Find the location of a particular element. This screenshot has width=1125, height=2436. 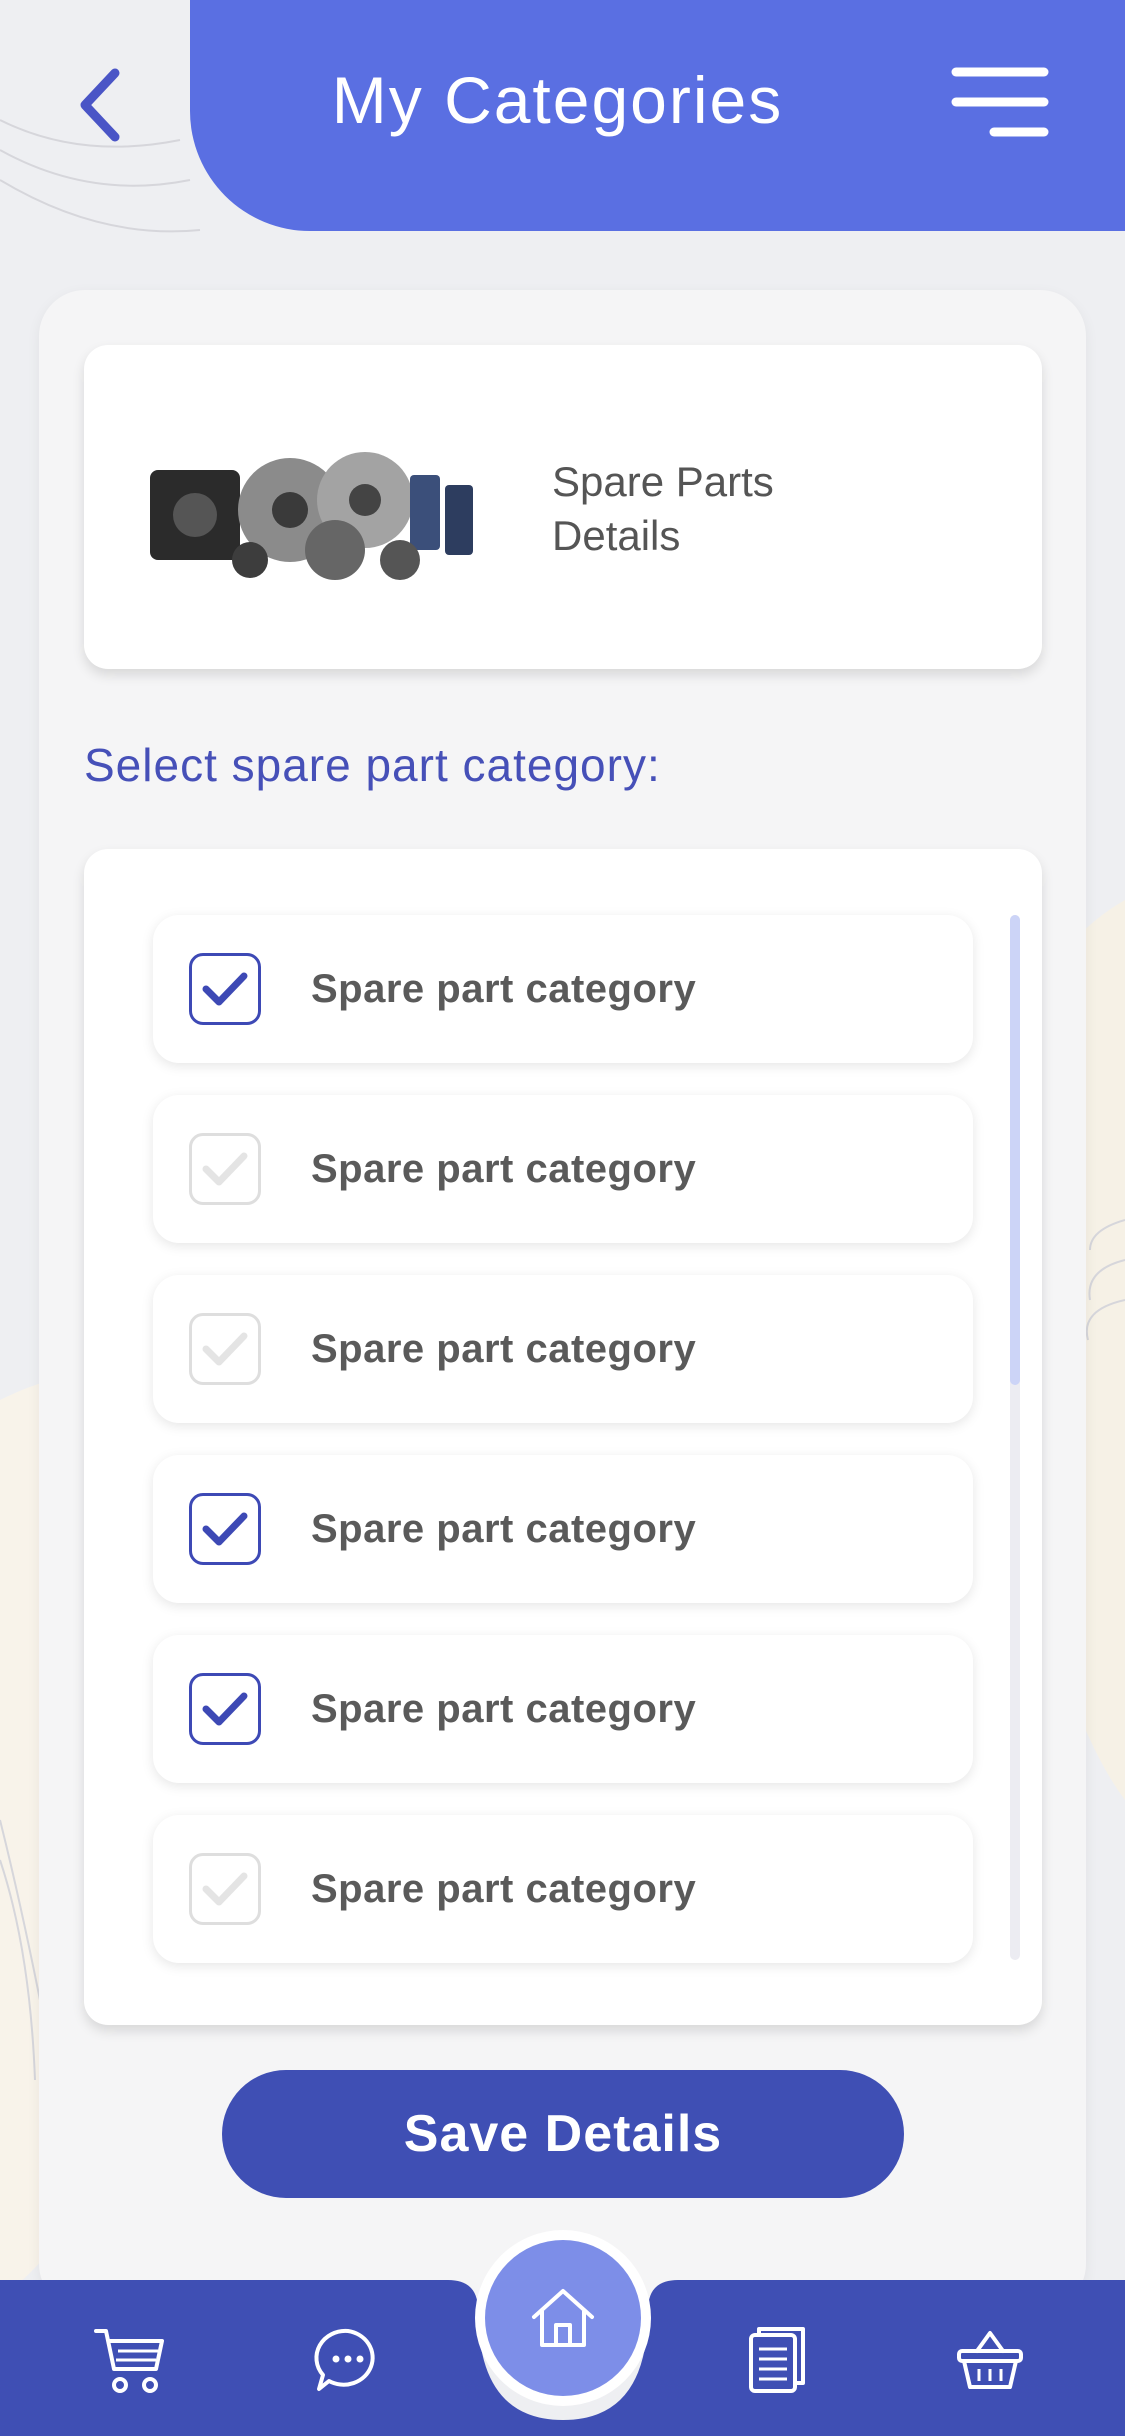

orders-nav-button is located at coordinates (777, 2360).